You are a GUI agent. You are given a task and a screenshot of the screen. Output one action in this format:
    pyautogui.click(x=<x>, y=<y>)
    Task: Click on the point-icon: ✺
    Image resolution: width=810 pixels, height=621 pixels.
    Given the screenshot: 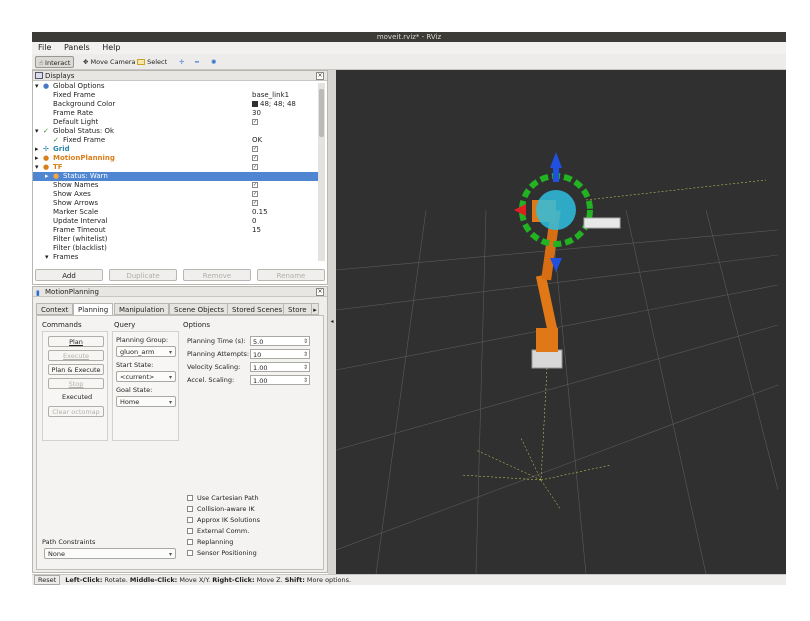 What is the action you would take?
    pyautogui.click(x=214, y=62)
    